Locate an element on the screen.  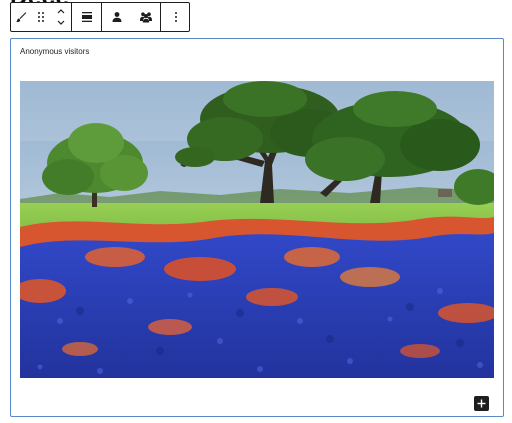
toolbar-group-options is located at coordinates (175, 17).